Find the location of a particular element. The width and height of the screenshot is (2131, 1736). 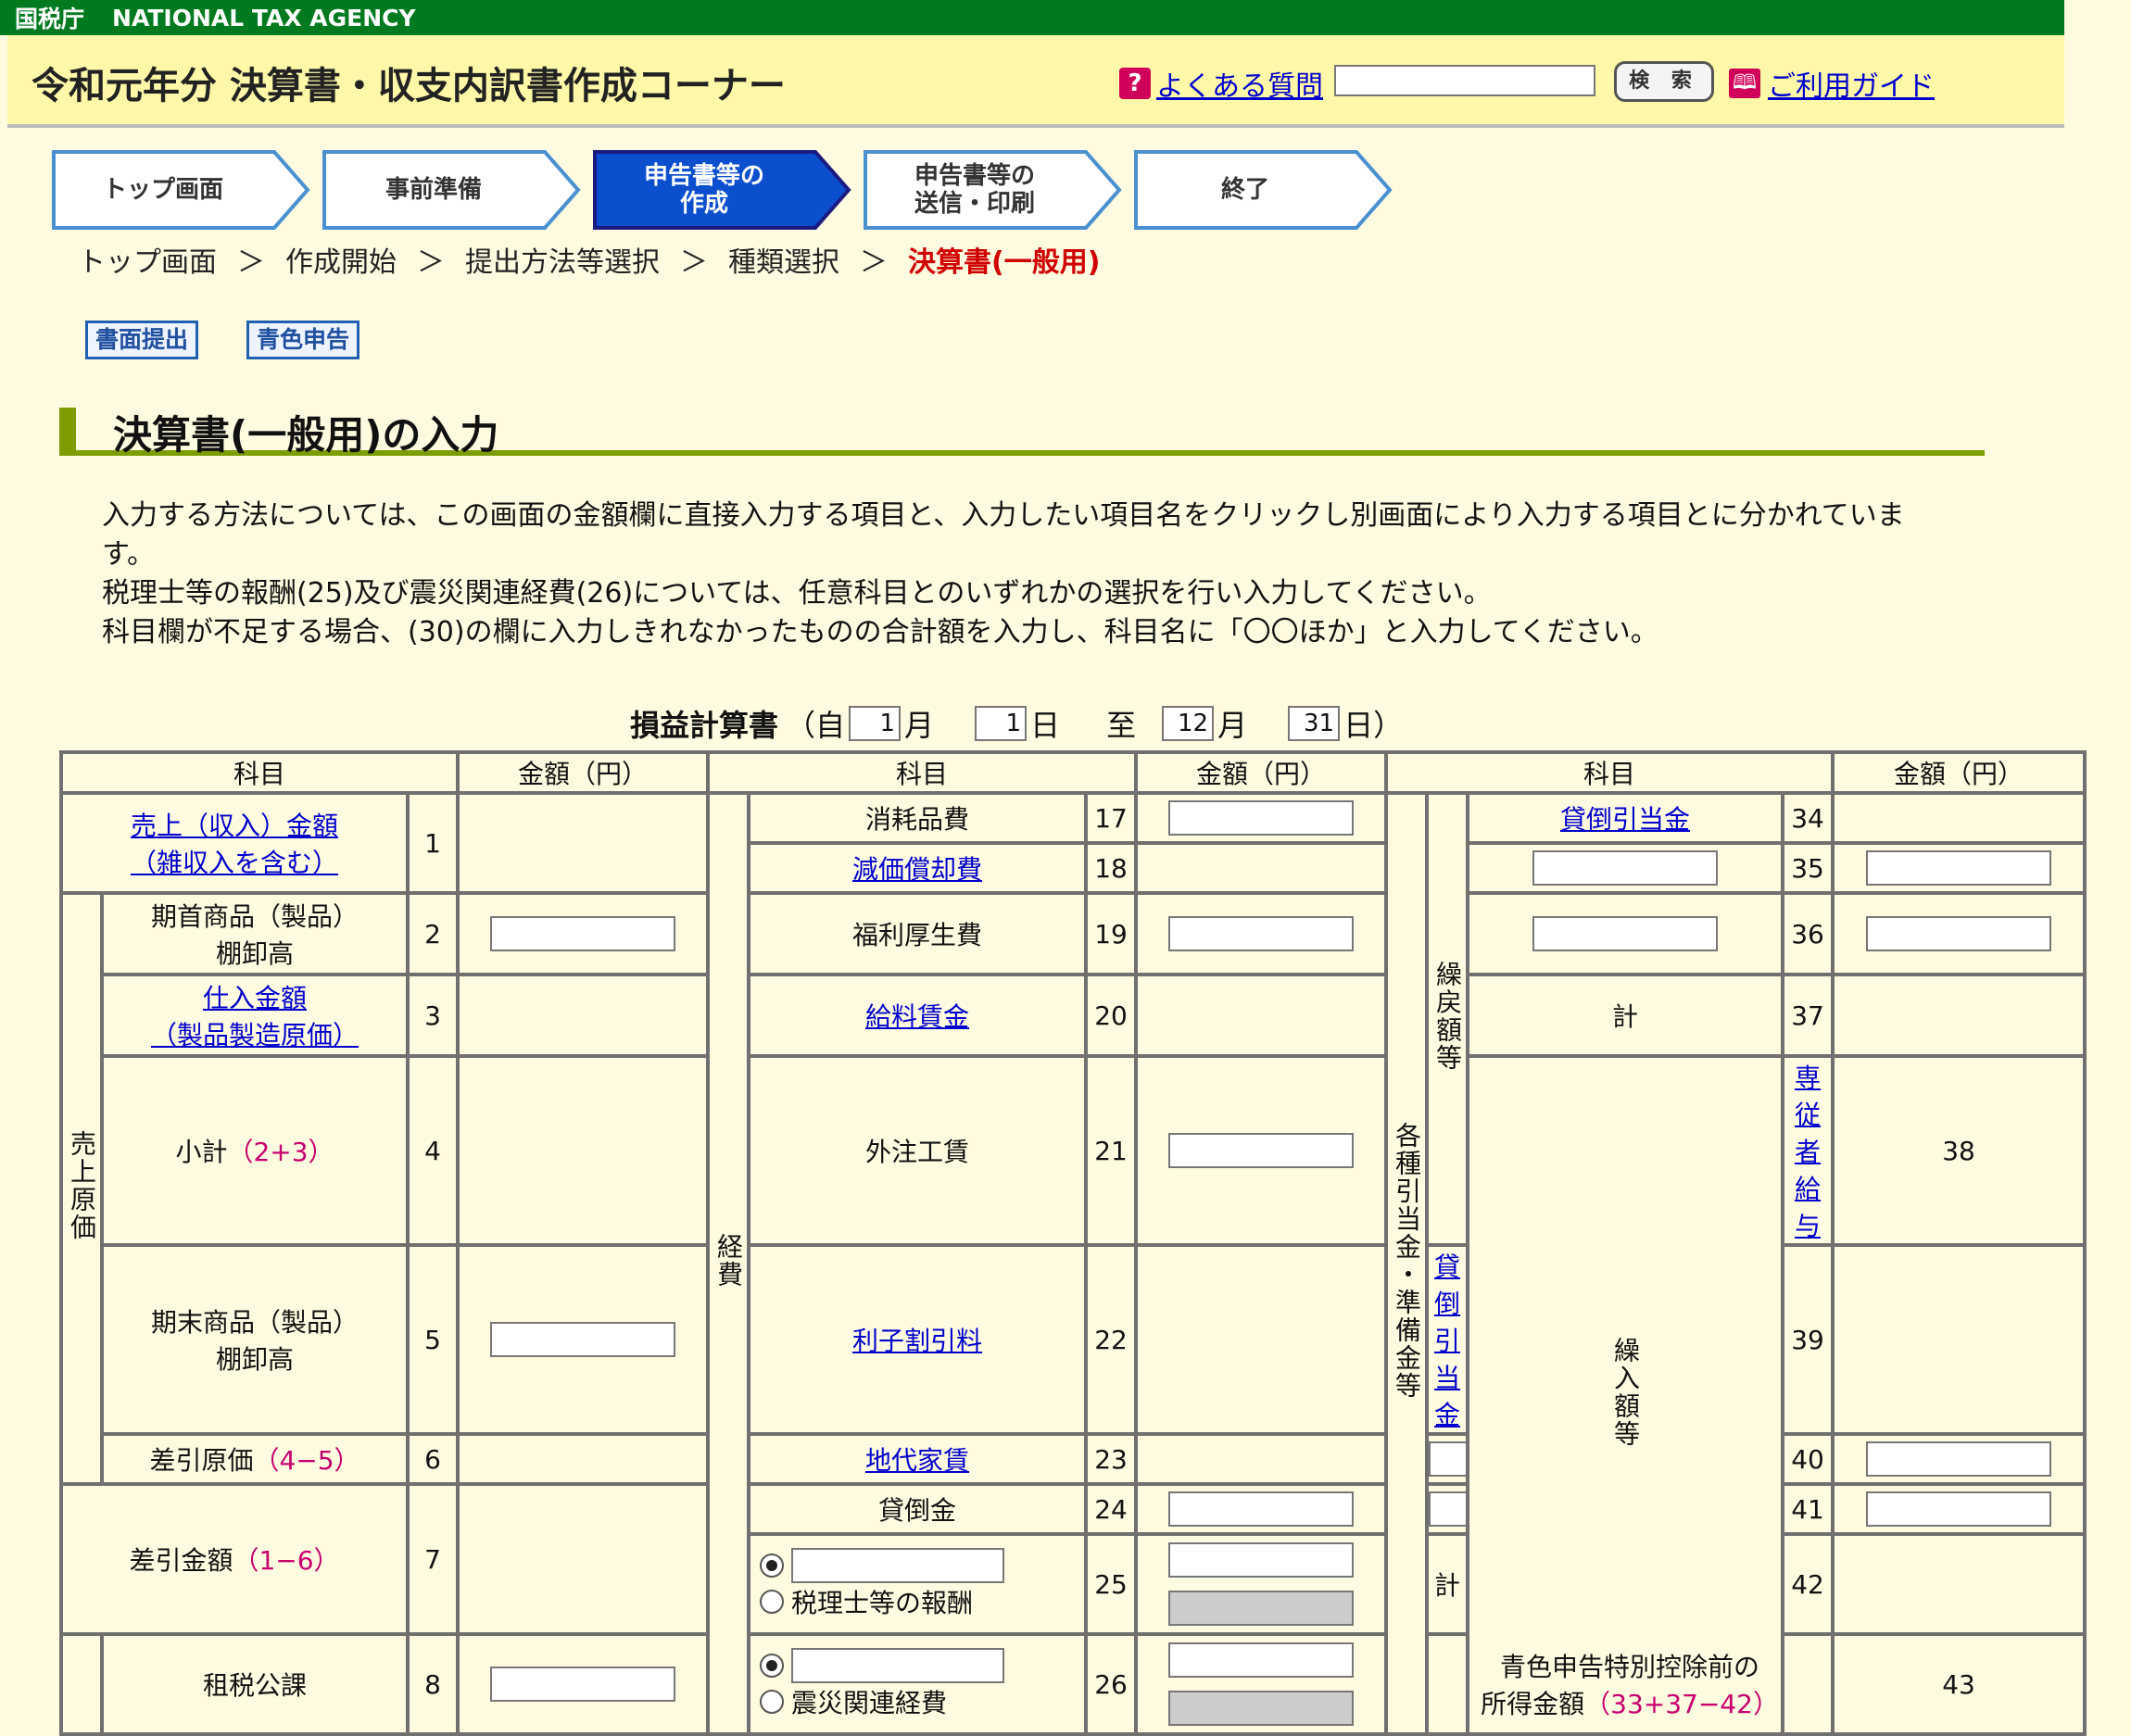

closing-inventory-label-sub: 棚卸高 is located at coordinates (254, 1359).